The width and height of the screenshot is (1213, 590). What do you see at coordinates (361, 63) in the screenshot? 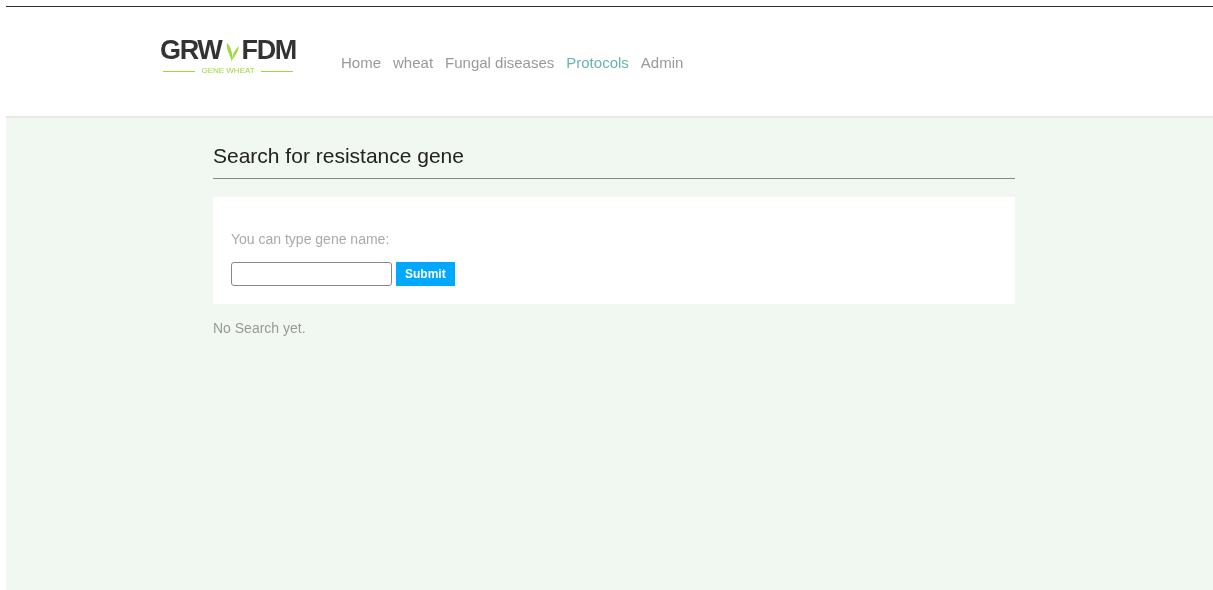
I see `nav-link: Home` at bounding box center [361, 63].